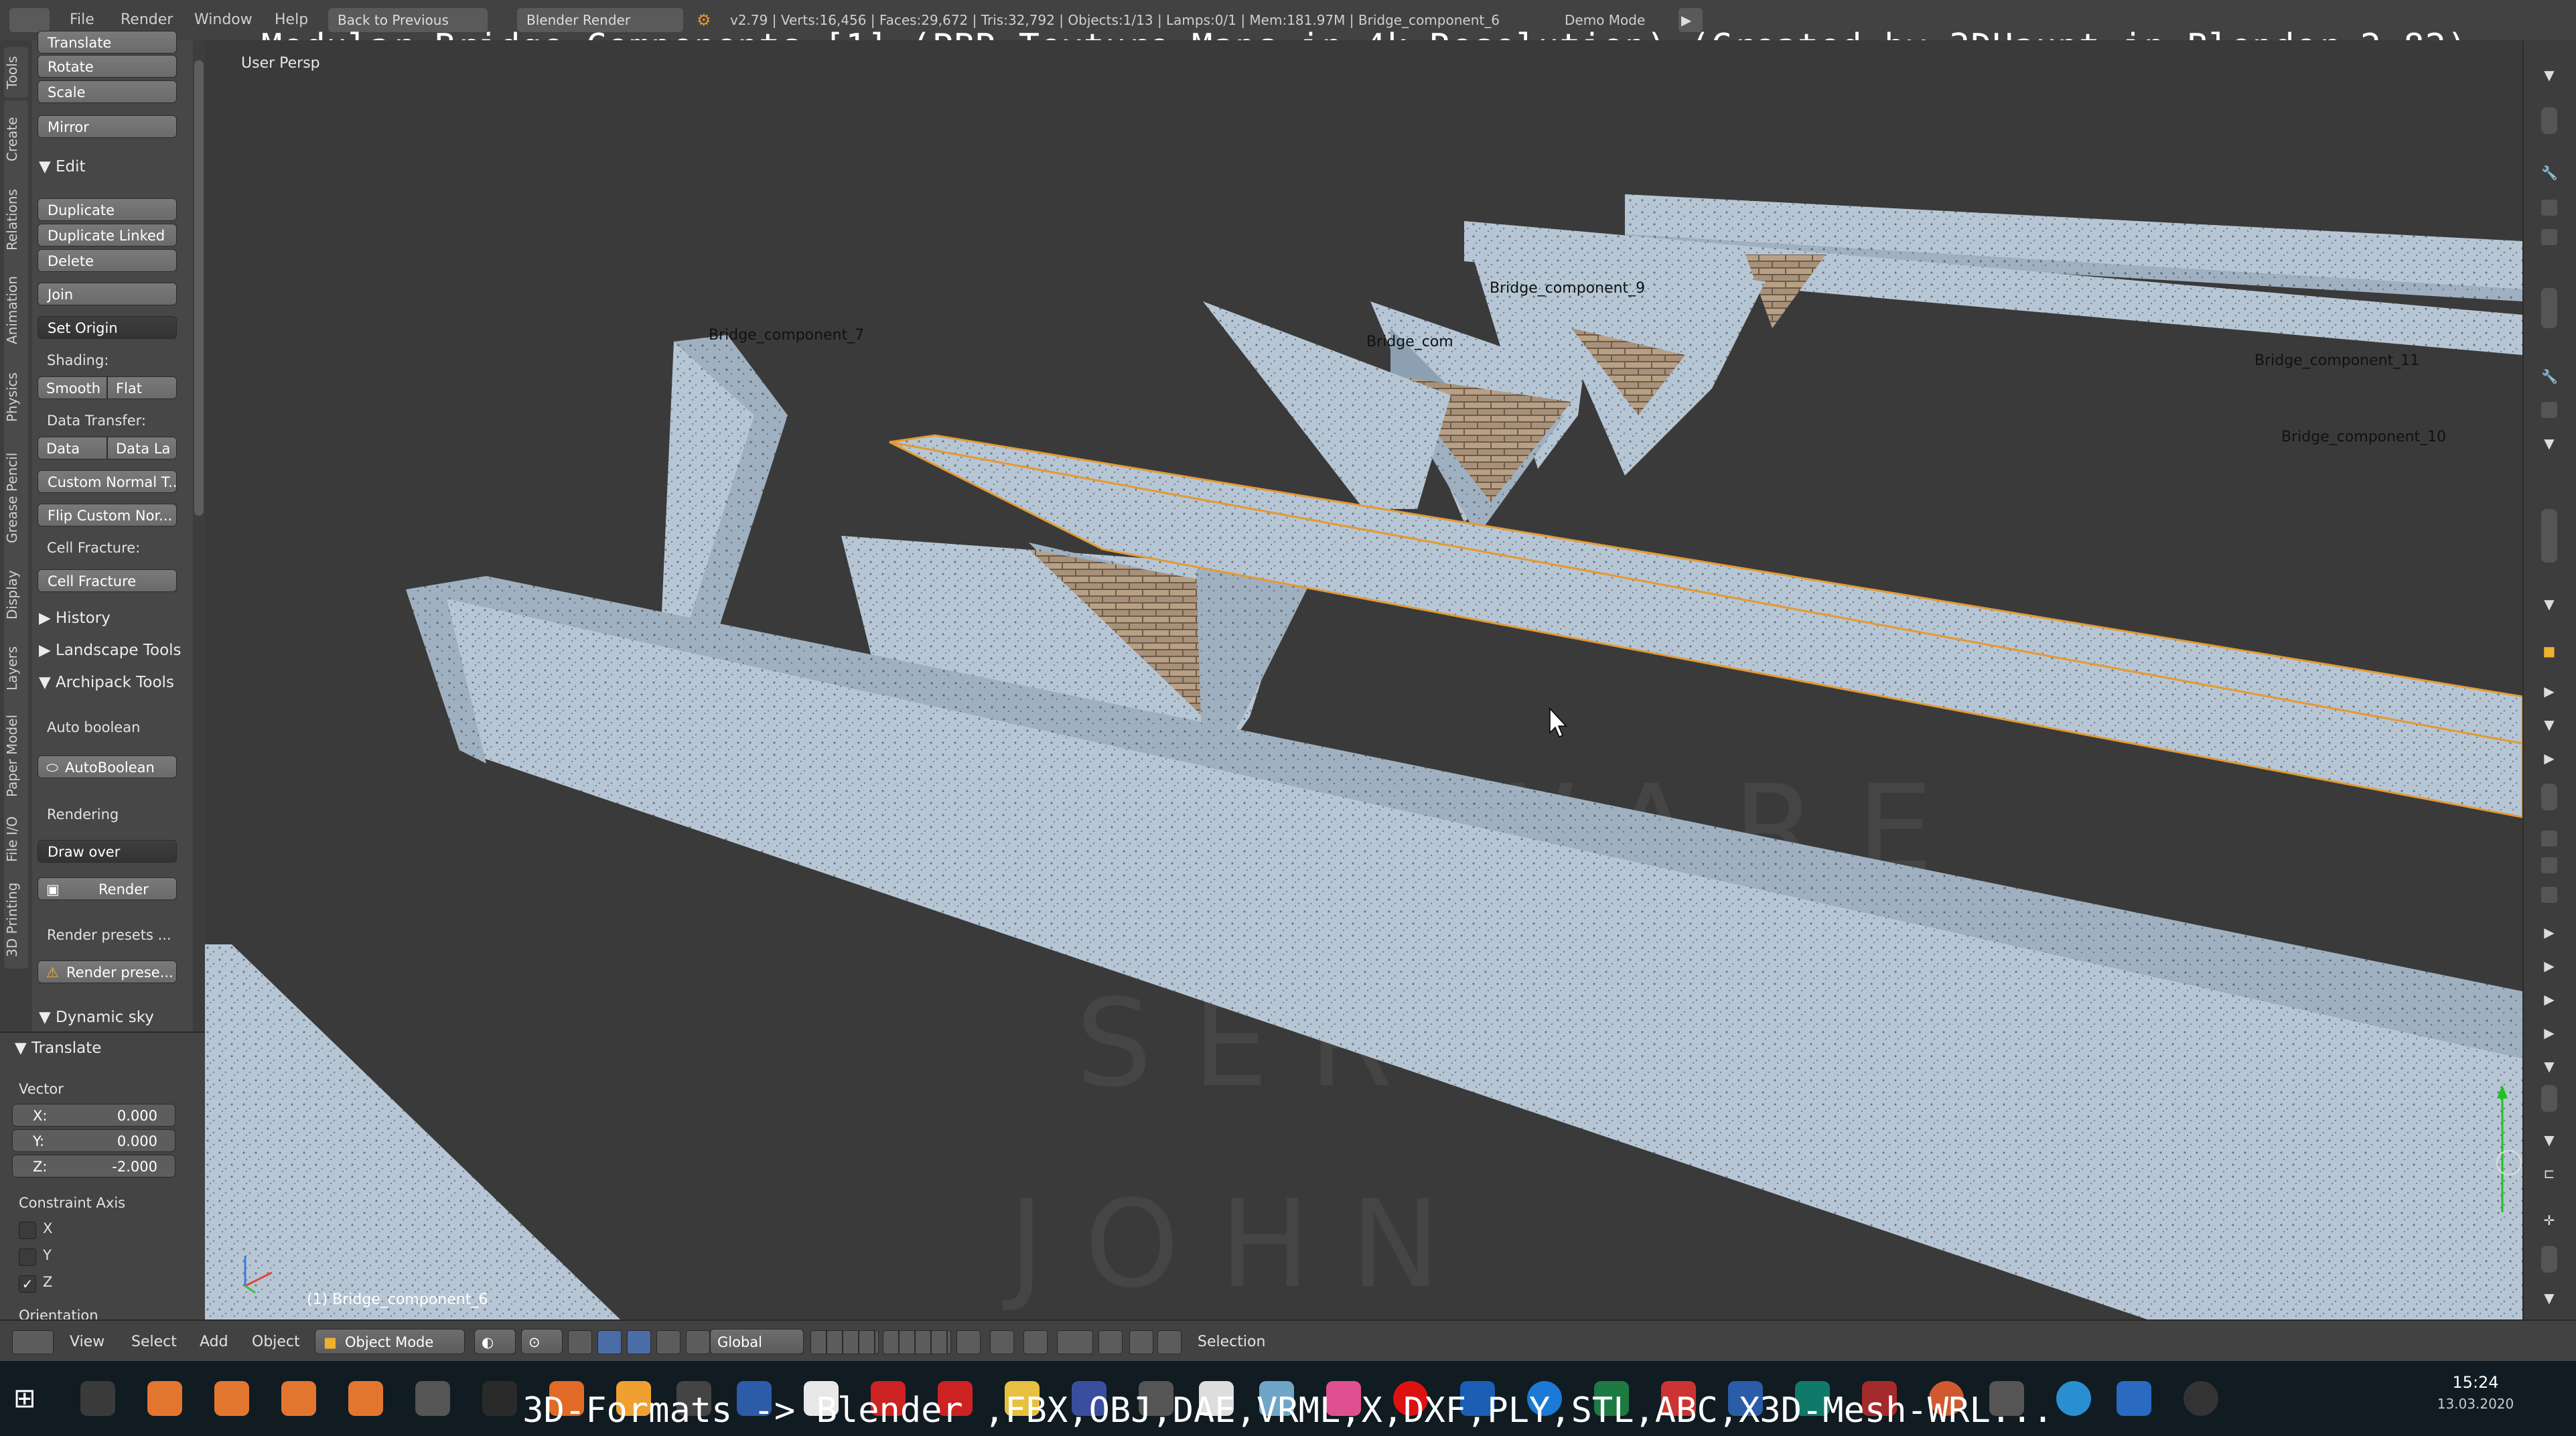  What do you see at coordinates (27, 1284) in the screenshot?
I see `constraint-z-checkbox: ✓` at bounding box center [27, 1284].